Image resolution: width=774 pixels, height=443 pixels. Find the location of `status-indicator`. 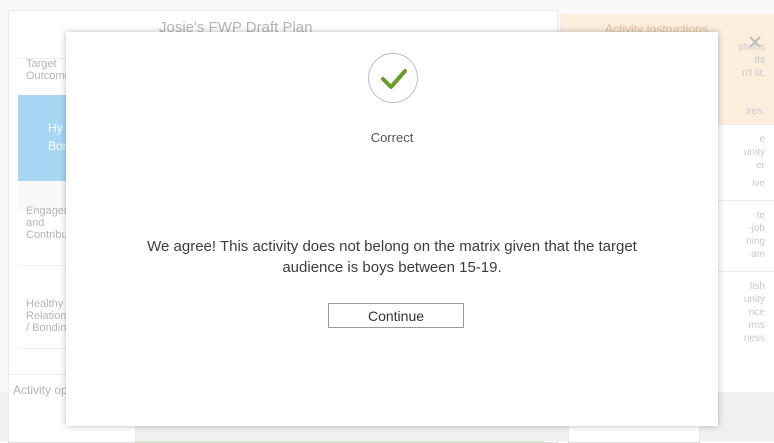

status-indicator is located at coordinates (393, 78).